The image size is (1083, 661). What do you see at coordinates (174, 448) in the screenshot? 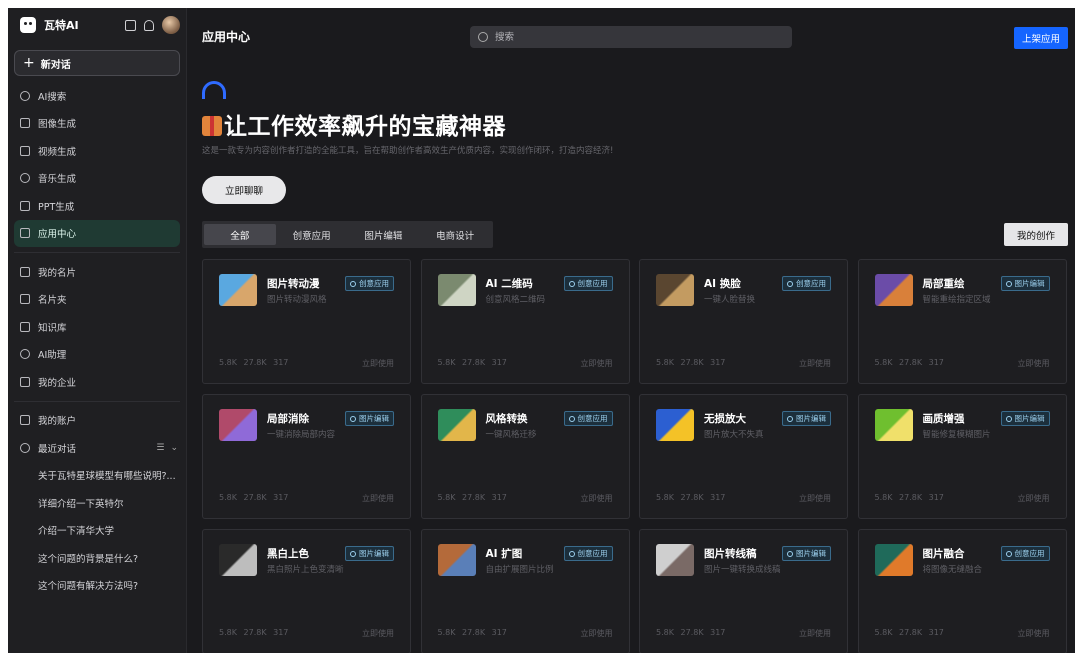
I see `chevron-down-icon: ⌄` at bounding box center [174, 448].